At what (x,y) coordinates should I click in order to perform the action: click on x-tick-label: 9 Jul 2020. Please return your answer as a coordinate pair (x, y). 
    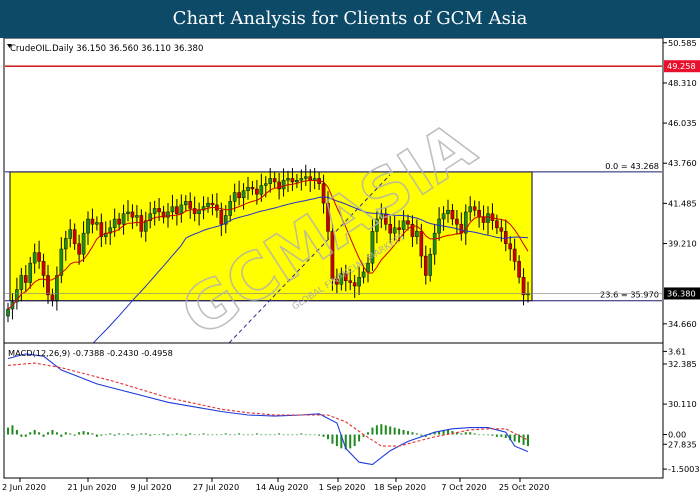
    Looking at the image, I should click on (150, 487).